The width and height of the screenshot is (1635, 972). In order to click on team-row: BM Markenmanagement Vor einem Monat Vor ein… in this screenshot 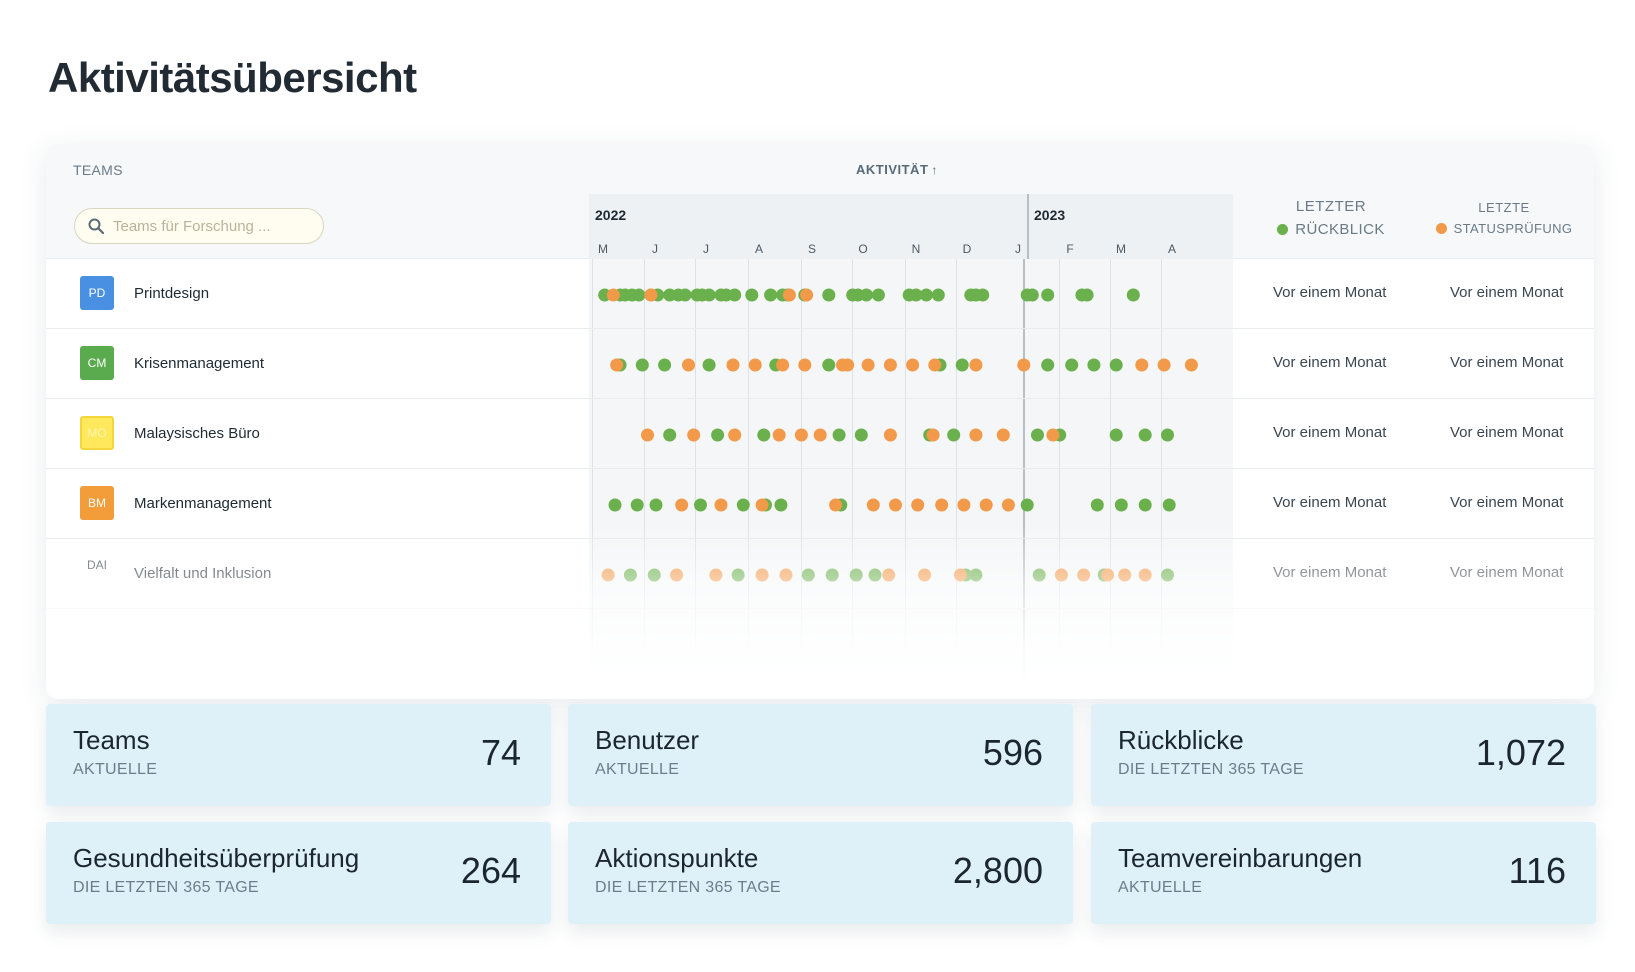, I will do `click(820, 504)`.